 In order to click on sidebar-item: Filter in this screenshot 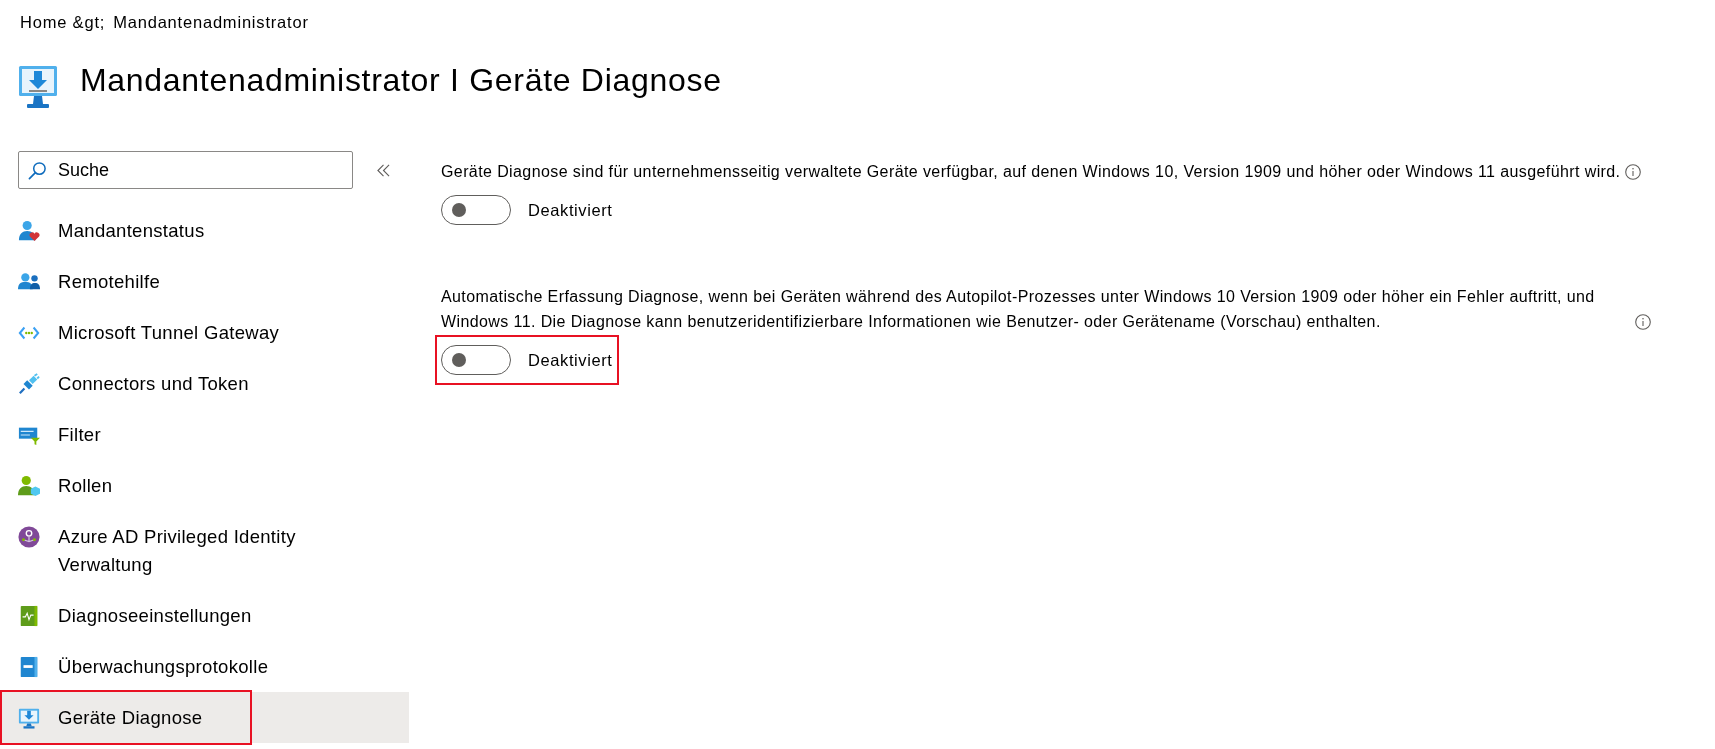, I will do `click(204, 434)`.